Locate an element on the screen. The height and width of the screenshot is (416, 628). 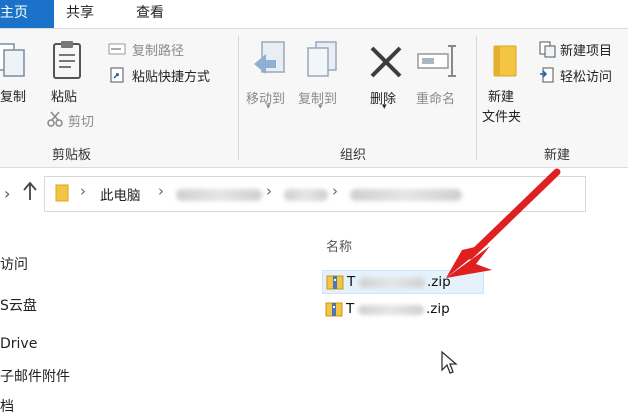
paste-shortcut-icon is located at coordinates (117, 75).